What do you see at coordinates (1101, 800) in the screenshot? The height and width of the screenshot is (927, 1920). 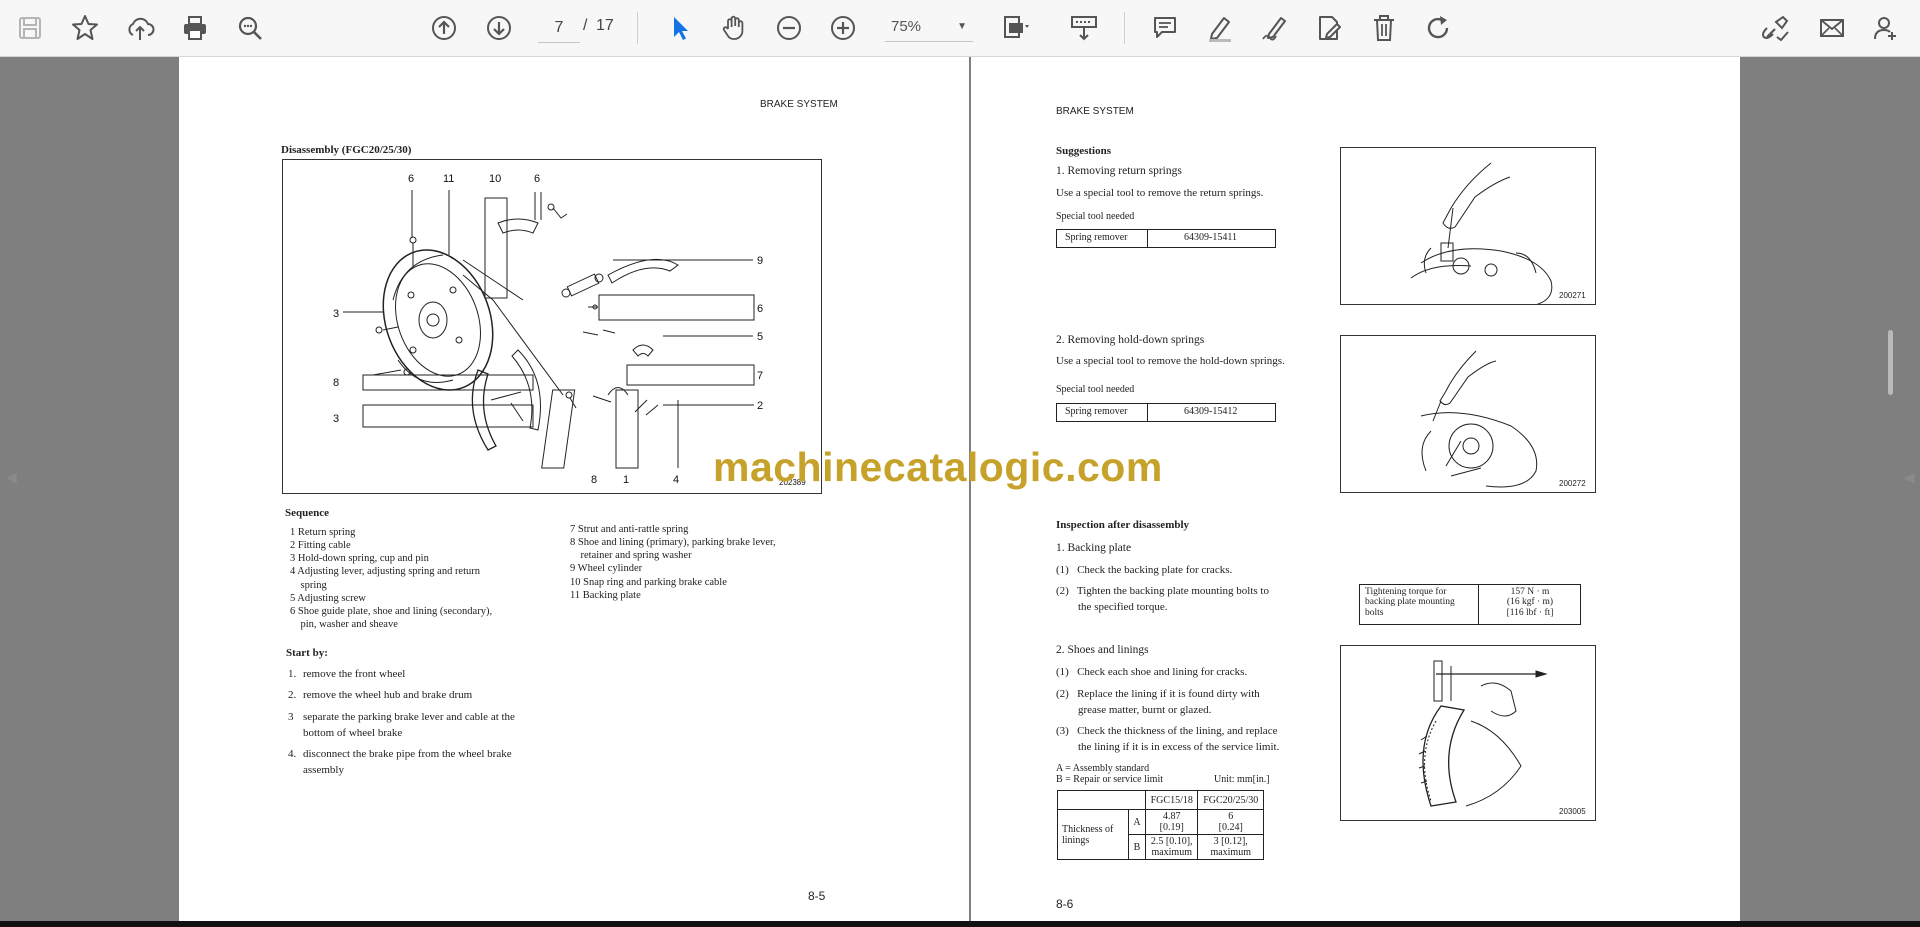 I see `table-corner-cell` at bounding box center [1101, 800].